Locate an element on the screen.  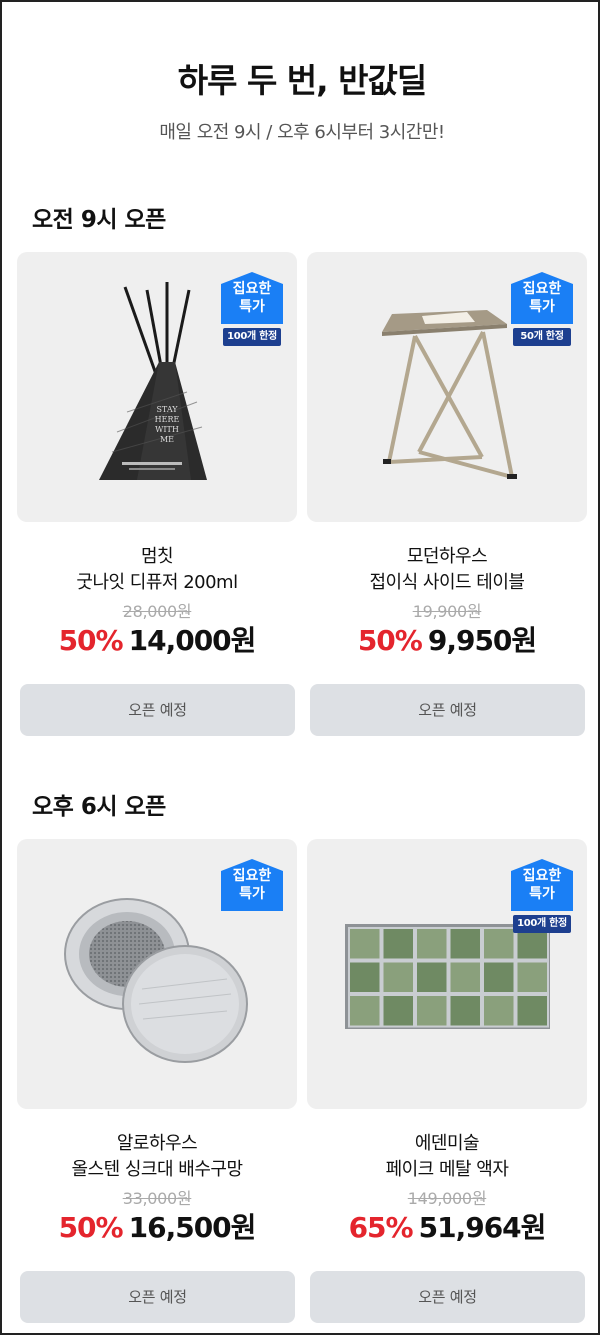
sale-price: 16,500원 is located at coordinates (192, 1227).